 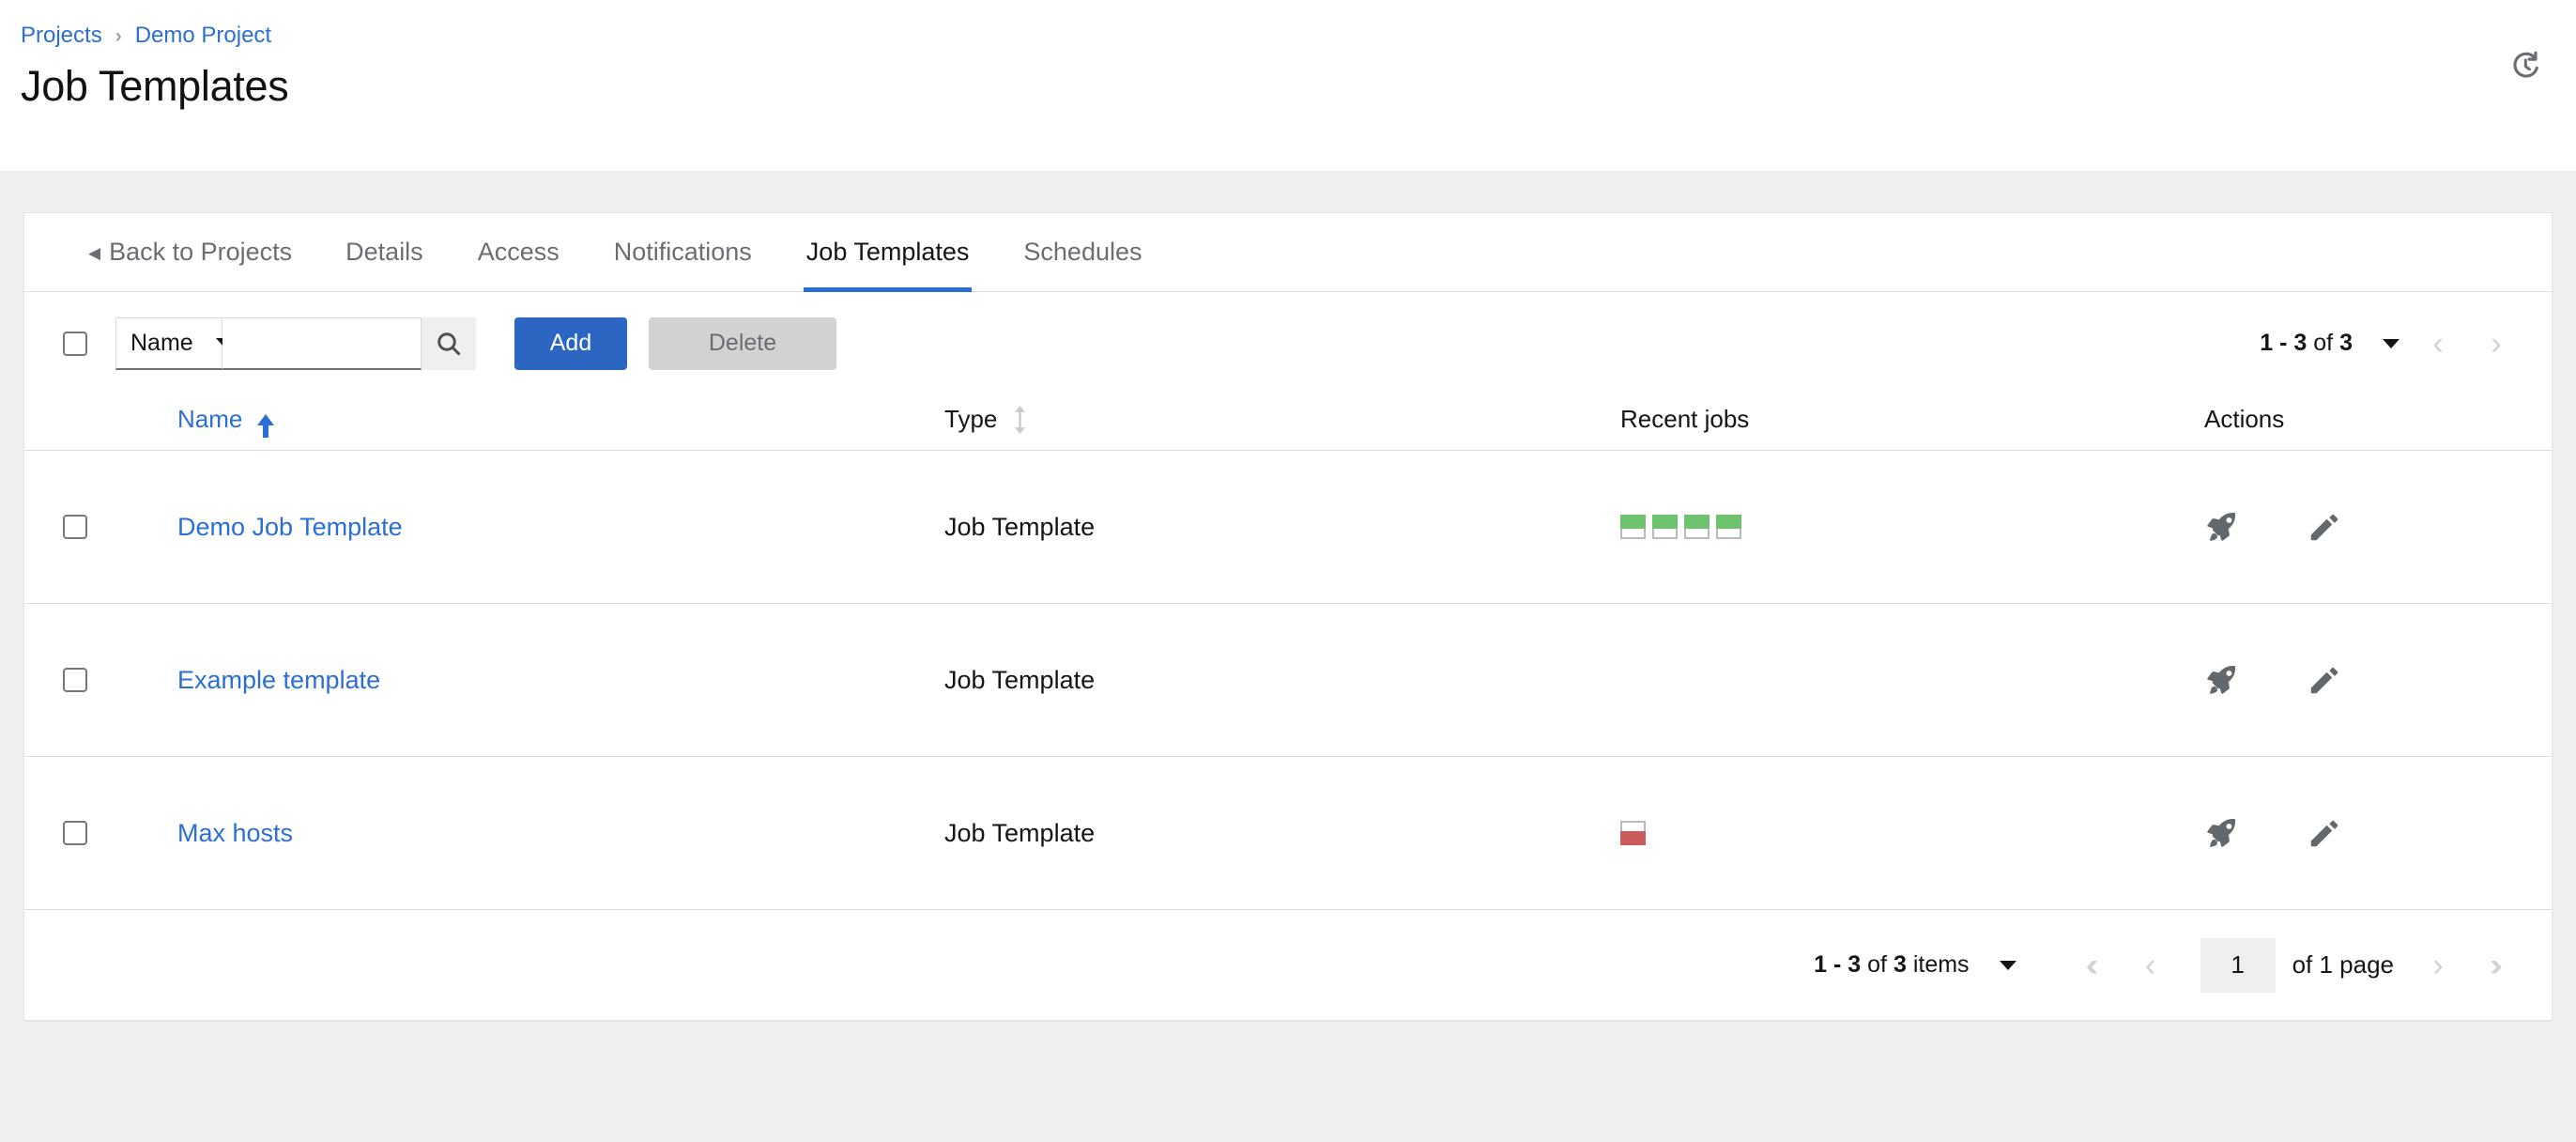 I want to click on row-name-link: Max hosts, so click(x=235, y=834).